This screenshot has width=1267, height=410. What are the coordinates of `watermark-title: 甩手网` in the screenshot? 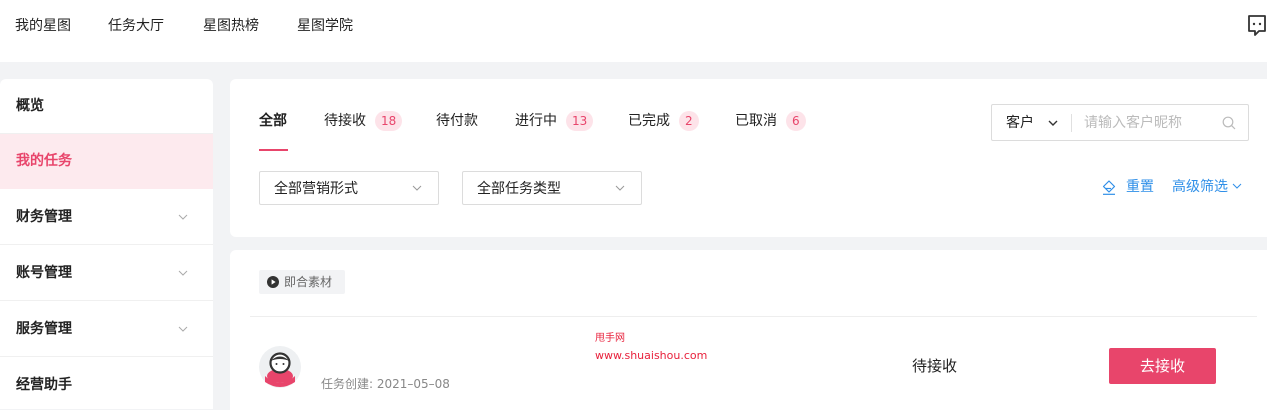 It's located at (610, 338).